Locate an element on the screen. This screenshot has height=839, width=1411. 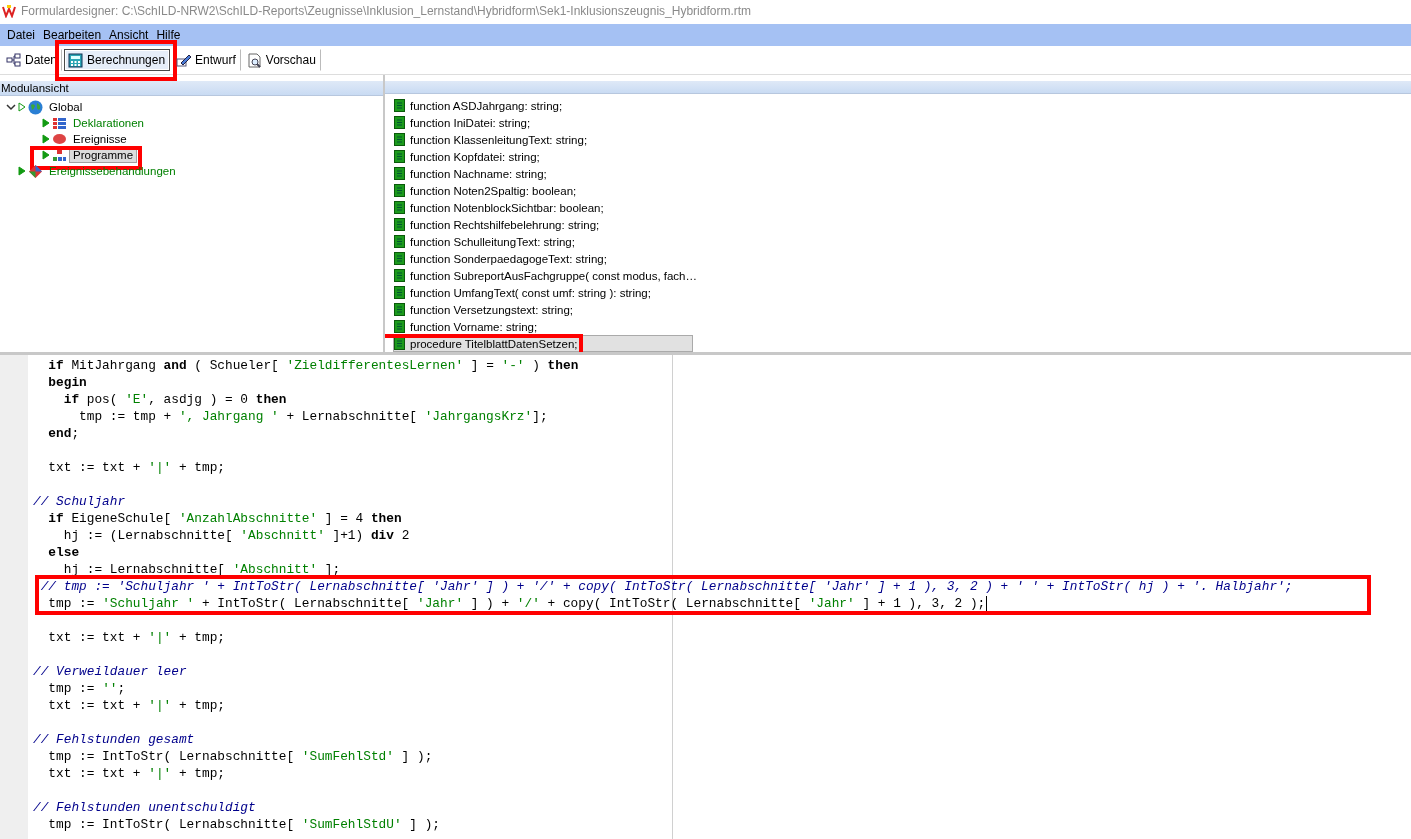
code-line: tmp := IntToStr( Lernabschnitte[ 'SumFehlStd' ] ); is located at coordinates (240, 756).